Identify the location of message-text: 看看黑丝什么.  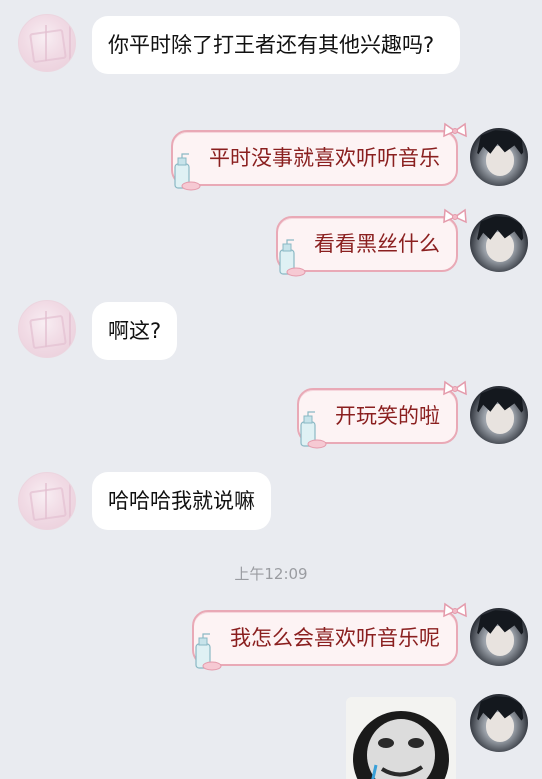
(377, 244).